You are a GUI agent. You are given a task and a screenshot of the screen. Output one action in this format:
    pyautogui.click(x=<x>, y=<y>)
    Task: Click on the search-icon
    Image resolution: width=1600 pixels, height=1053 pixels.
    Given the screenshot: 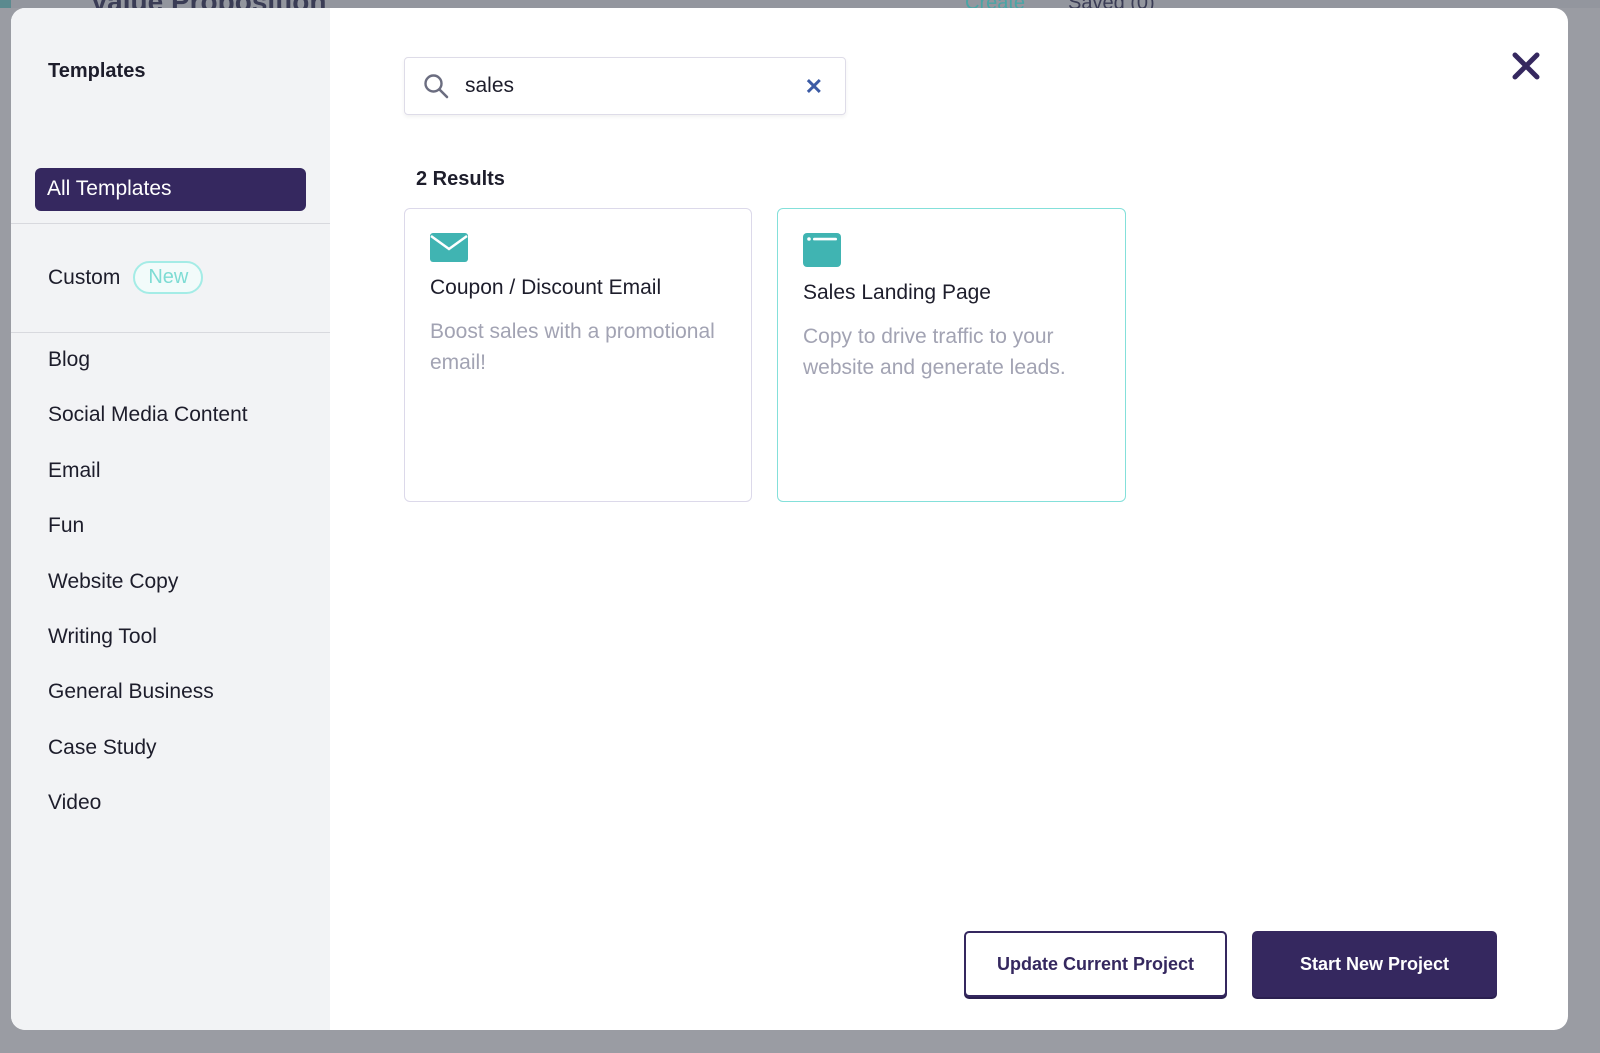 What is the action you would take?
    pyautogui.click(x=436, y=86)
    